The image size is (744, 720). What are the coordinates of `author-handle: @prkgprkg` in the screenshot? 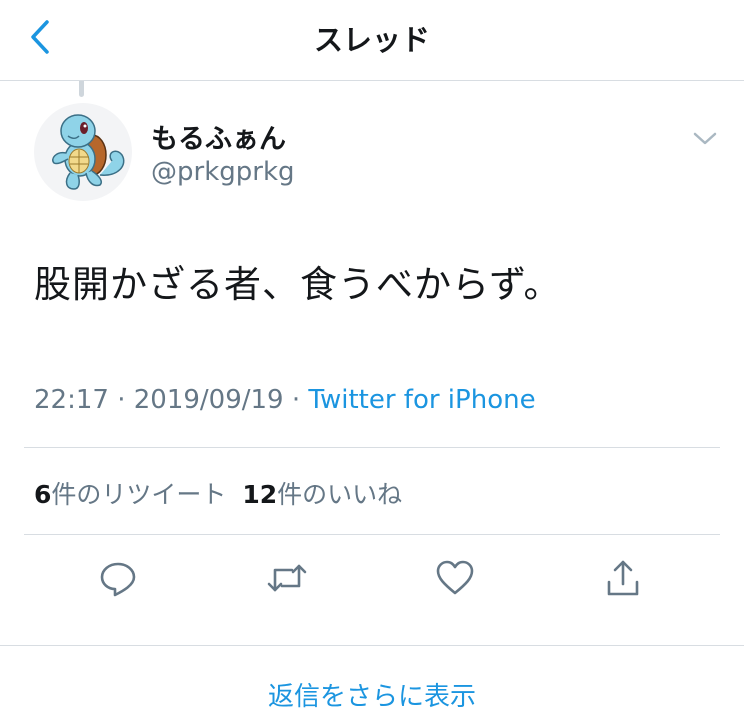 It's located at (223, 172).